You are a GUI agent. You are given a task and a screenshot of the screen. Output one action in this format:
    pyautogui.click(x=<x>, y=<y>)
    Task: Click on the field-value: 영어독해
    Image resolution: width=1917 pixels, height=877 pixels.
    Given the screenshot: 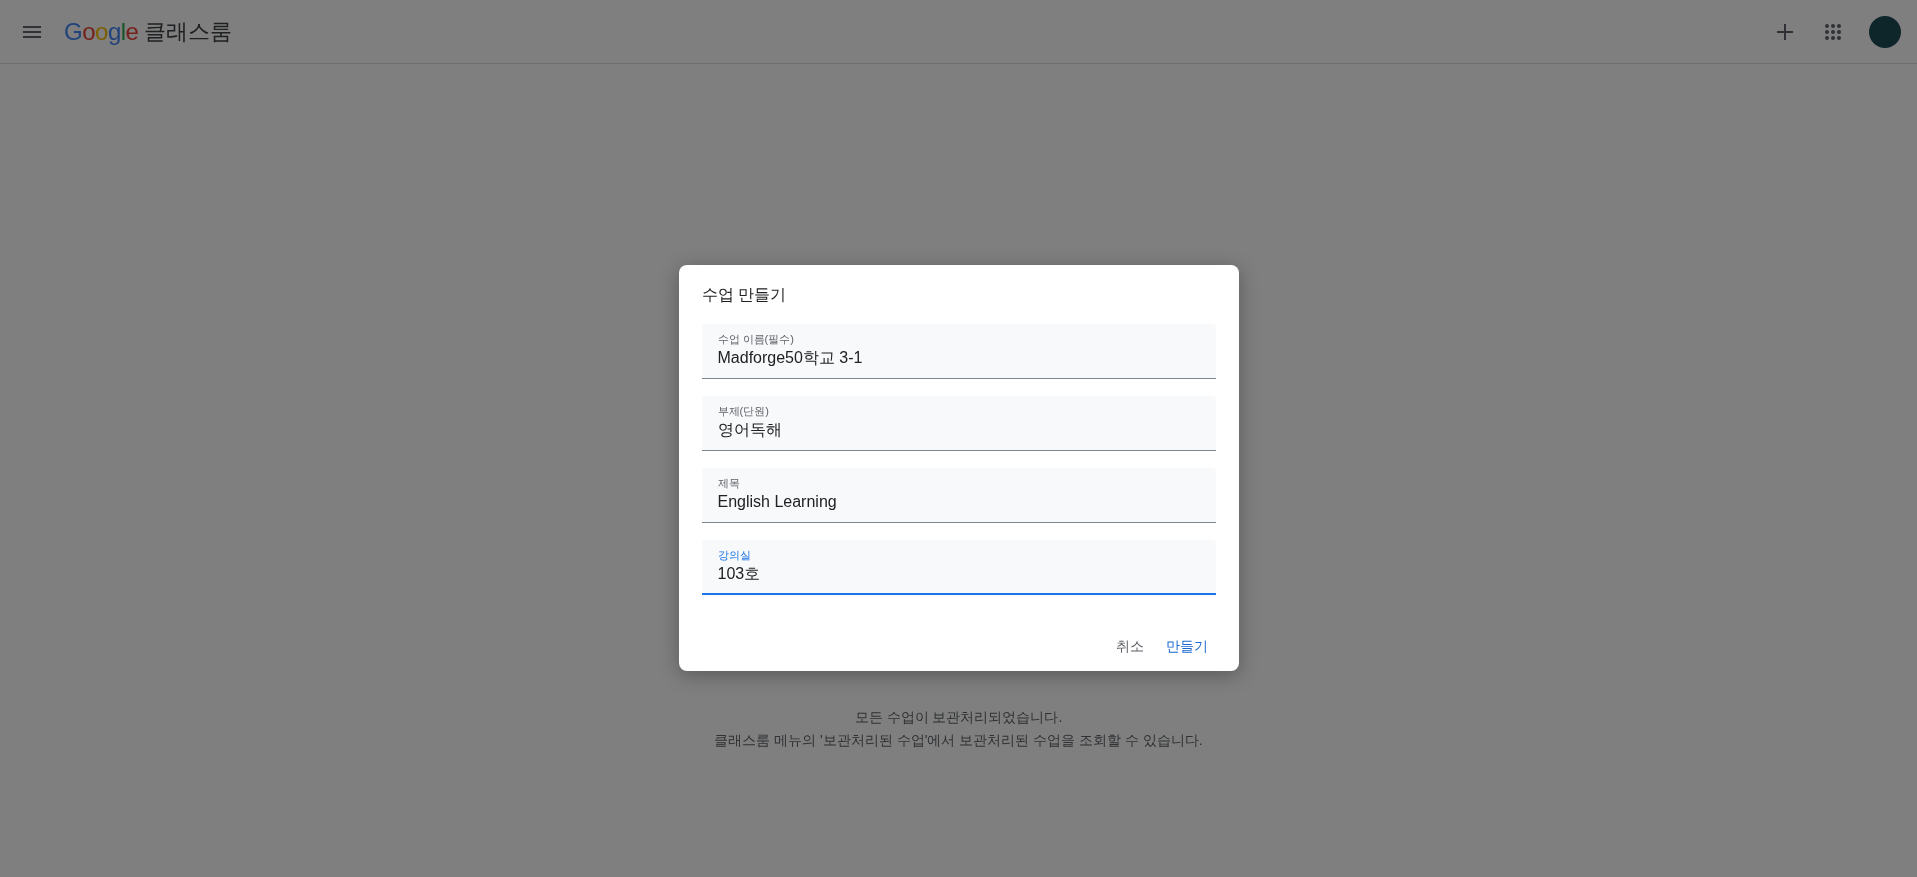 What is the action you would take?
    pyautogui.click(x=958, y=430)
    